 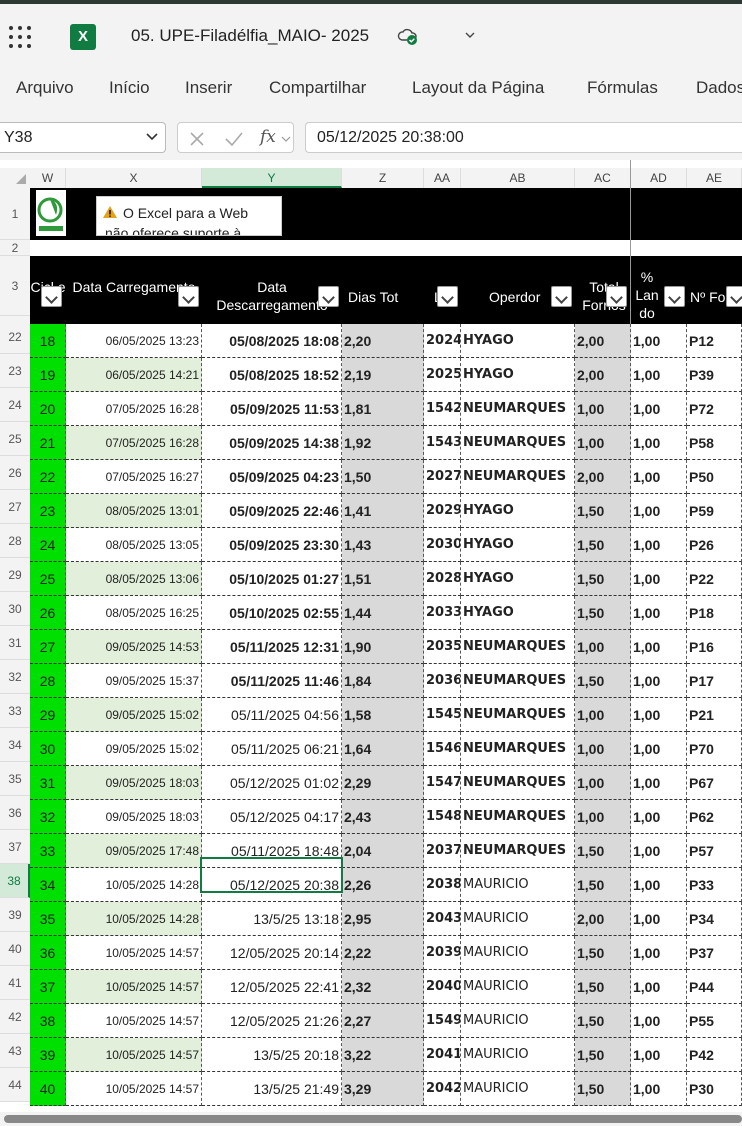 What do you see at coordinates (134, 375) in the screenshot?
I see `cell-x-23: 06/05/2025 14:21` at bounding box center [134, 375].